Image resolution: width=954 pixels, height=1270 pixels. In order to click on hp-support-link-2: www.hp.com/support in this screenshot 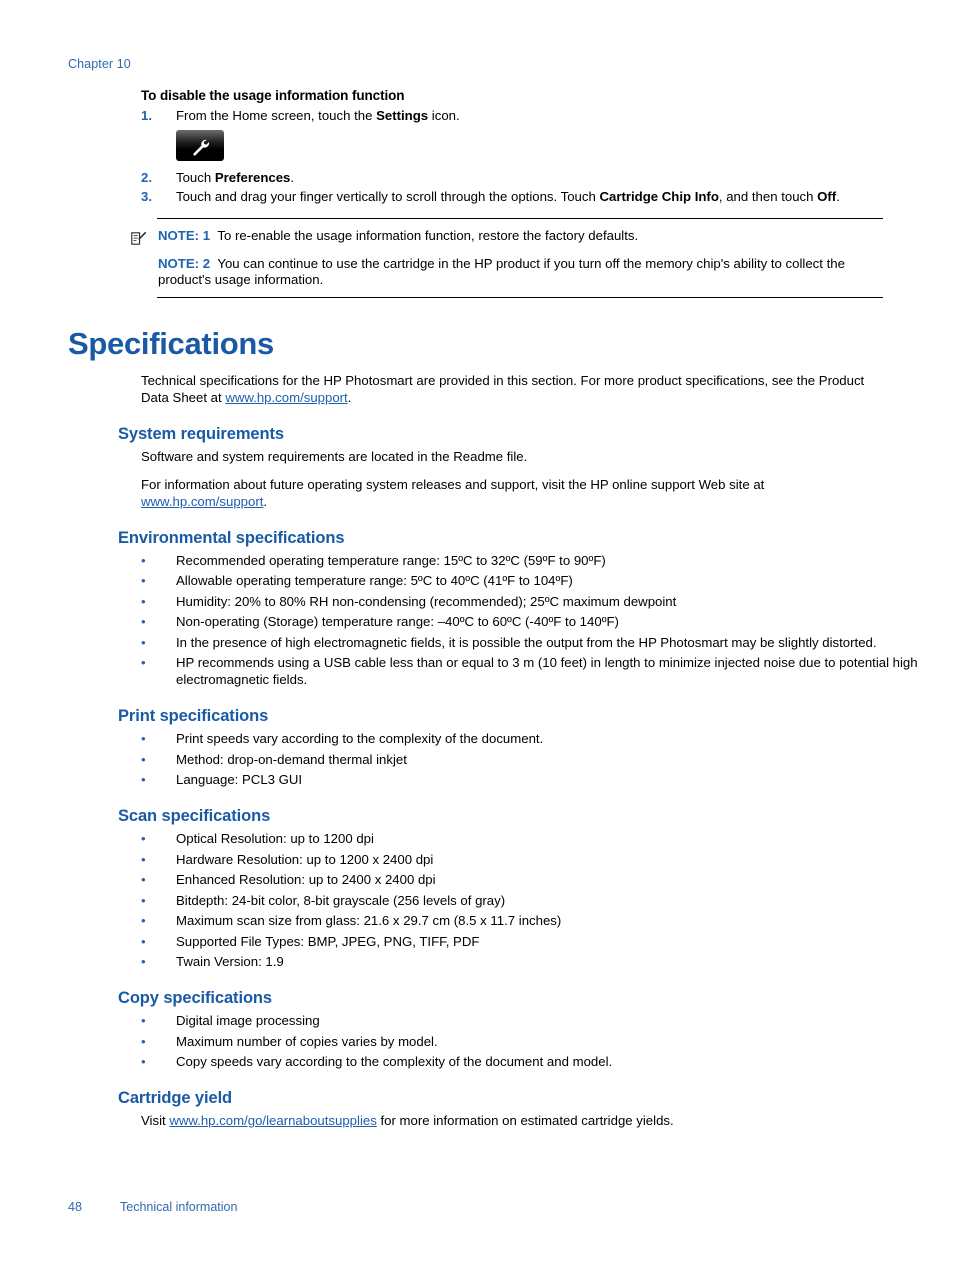, I will do `click(202, 501)`.